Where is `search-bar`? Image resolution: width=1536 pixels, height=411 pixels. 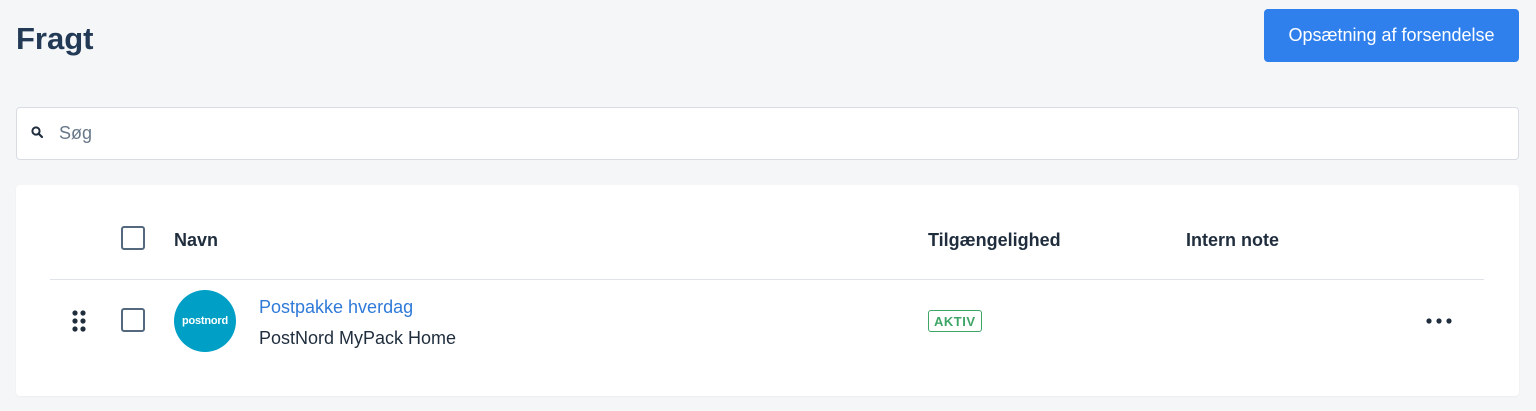
search-bar is located at coordinates (767, 133).